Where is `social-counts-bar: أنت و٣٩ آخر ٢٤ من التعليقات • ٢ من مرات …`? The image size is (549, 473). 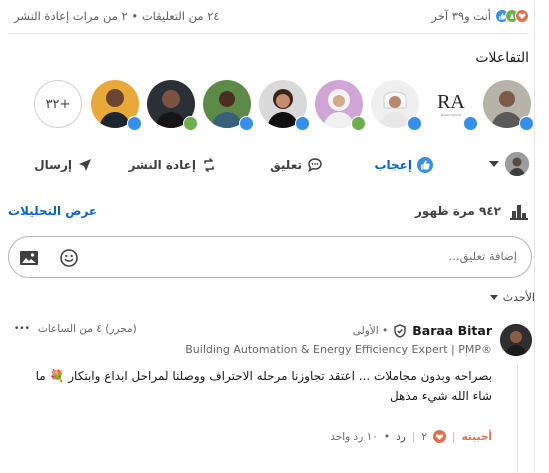
social-counts-bar: أنت و٣٩ آخر ٢٤ من التعليقات • ٢ من مرات … is located at coordinates (271, 16).